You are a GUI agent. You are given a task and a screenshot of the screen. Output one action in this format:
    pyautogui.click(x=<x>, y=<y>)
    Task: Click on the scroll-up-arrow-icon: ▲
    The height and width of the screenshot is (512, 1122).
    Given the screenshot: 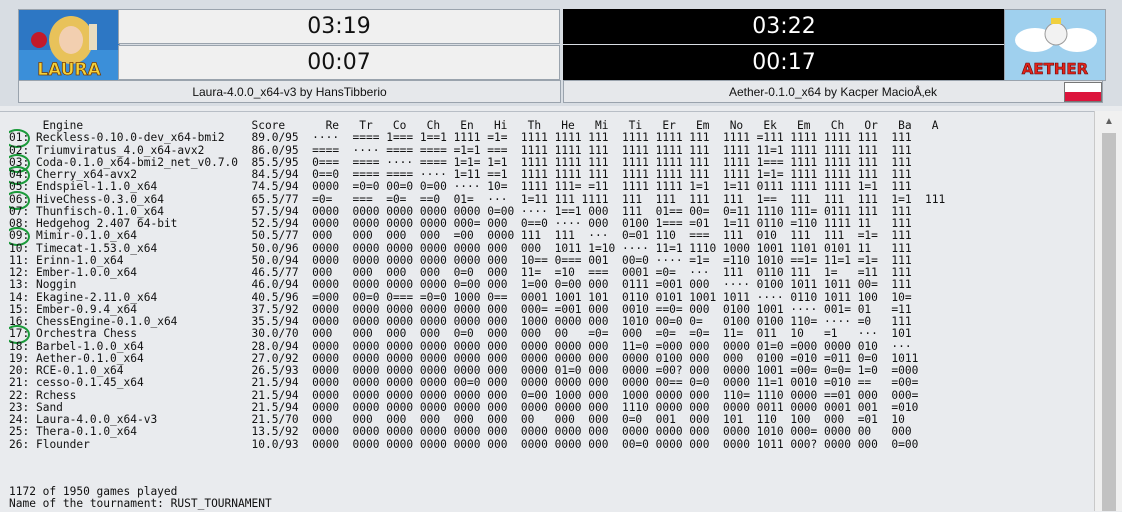 What is the action you would take?
    pyautogui.click(x=1108, y=121)
    